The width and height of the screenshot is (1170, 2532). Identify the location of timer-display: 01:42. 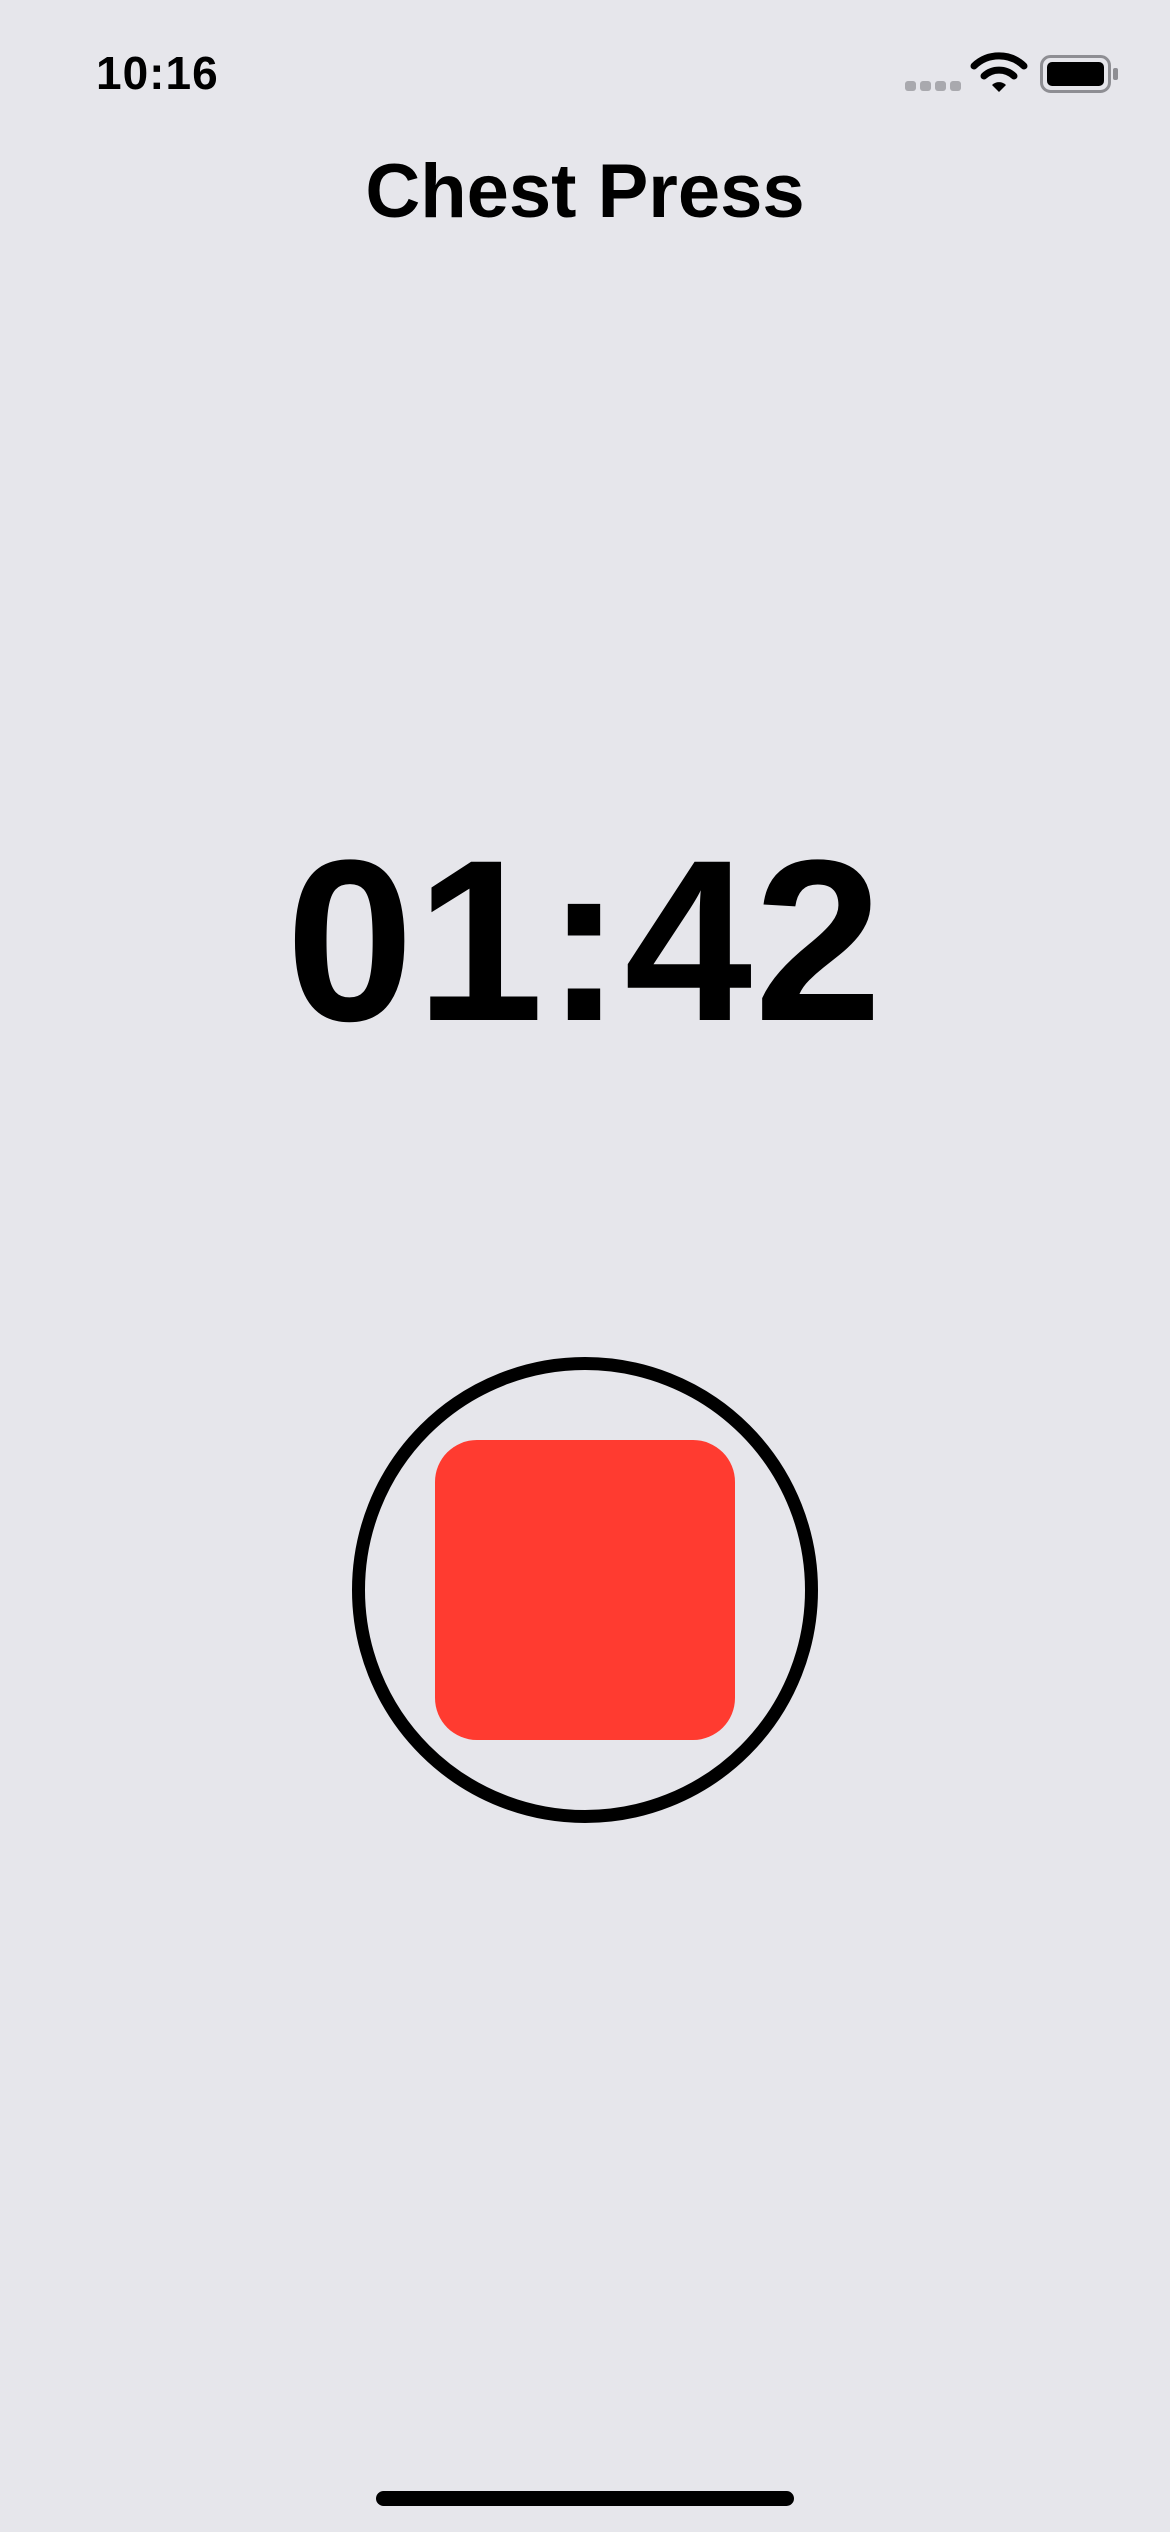
(585, 940).